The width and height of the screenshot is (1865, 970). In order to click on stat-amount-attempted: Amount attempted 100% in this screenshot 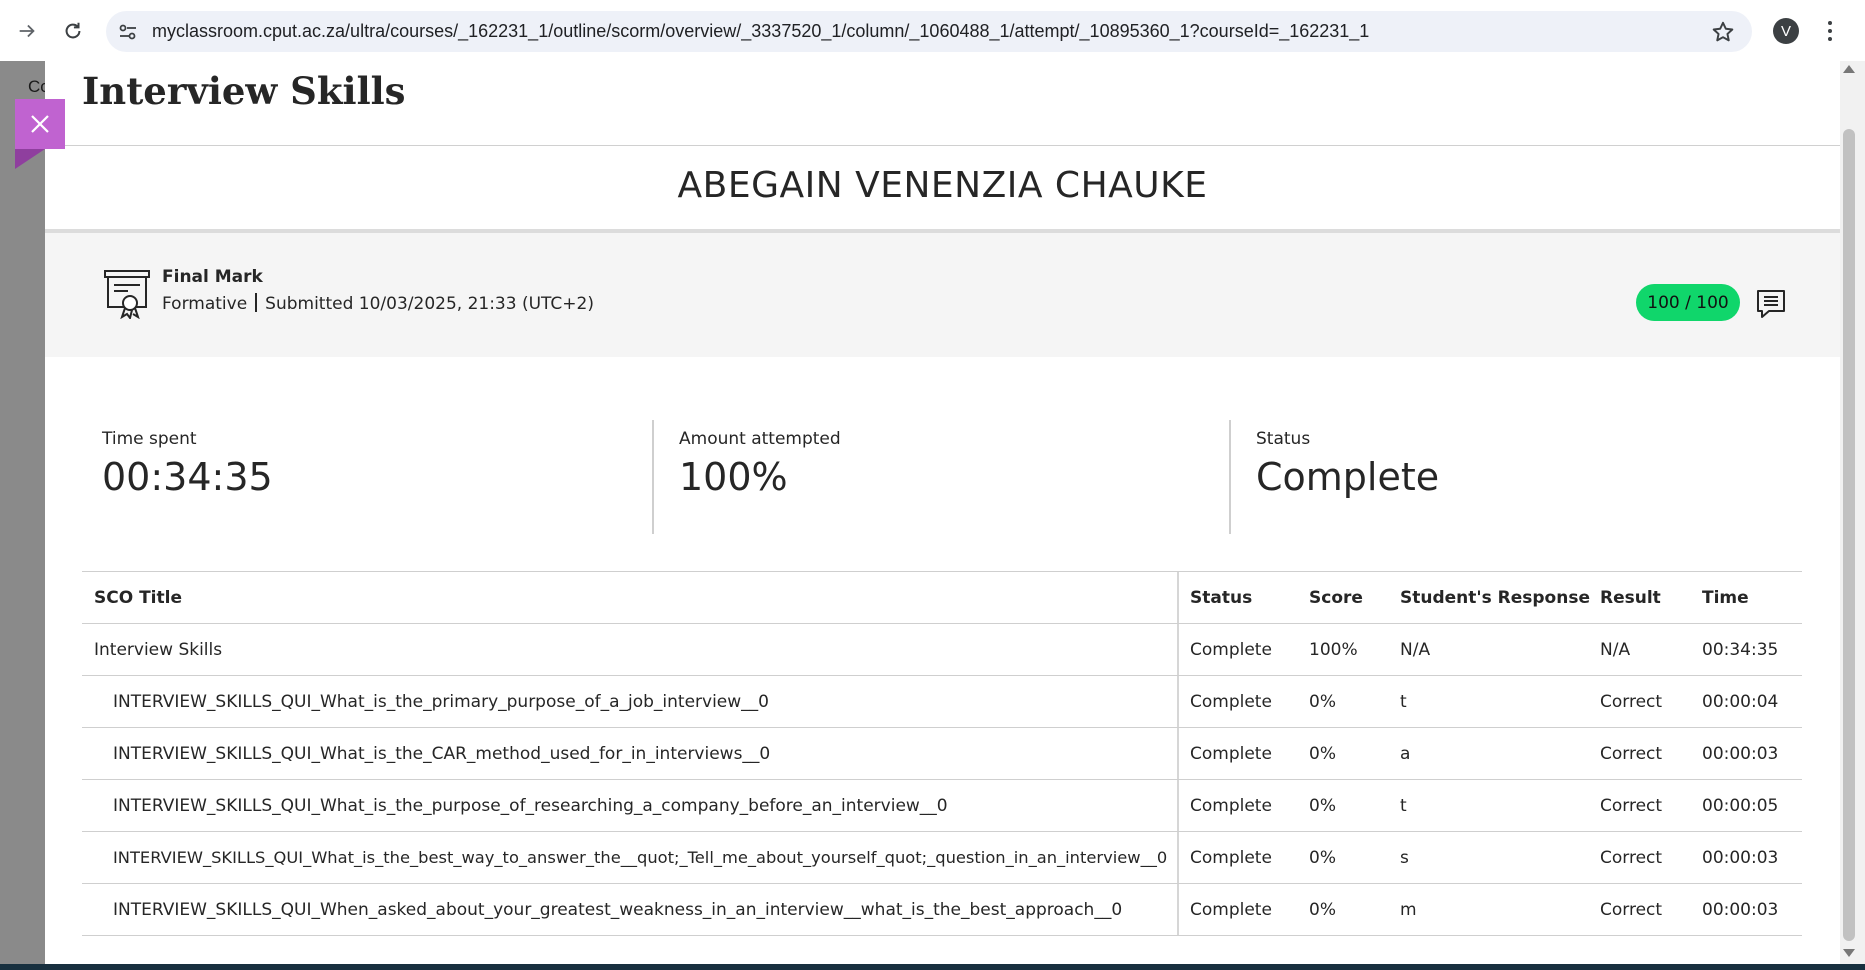, I will do `click(899, 478)`.